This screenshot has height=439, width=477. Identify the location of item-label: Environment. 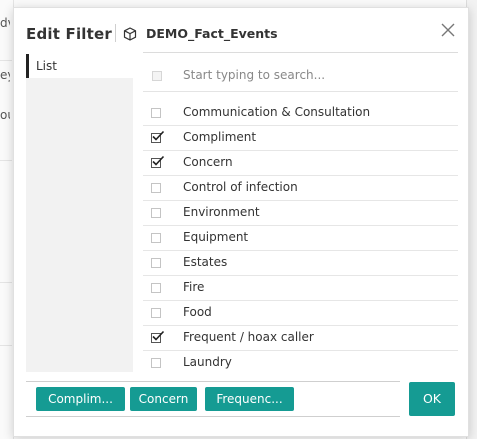
(221, 212).